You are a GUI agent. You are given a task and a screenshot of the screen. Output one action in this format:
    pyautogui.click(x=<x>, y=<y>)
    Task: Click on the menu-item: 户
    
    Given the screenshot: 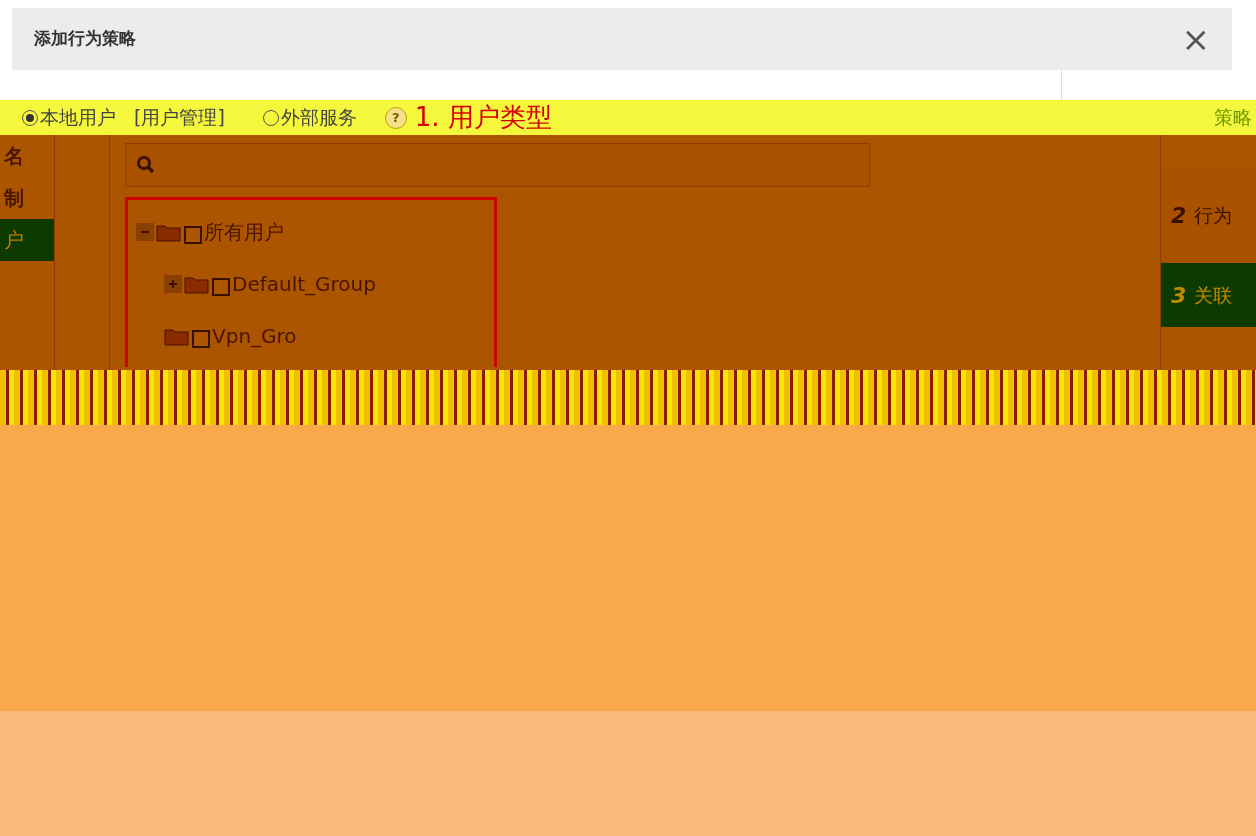 What is the action you would take?
    pyautogui.click(x=27, y=240)
    